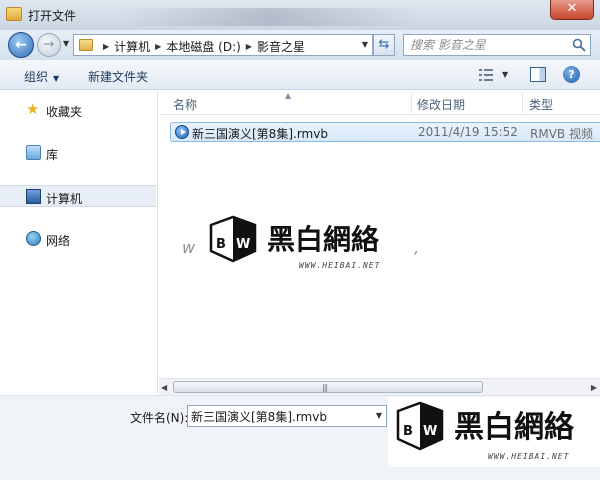 The height and width of the screenshot is (480, 600). I want to click on title-bar: 打开文件 ✕, so click(300, 15).